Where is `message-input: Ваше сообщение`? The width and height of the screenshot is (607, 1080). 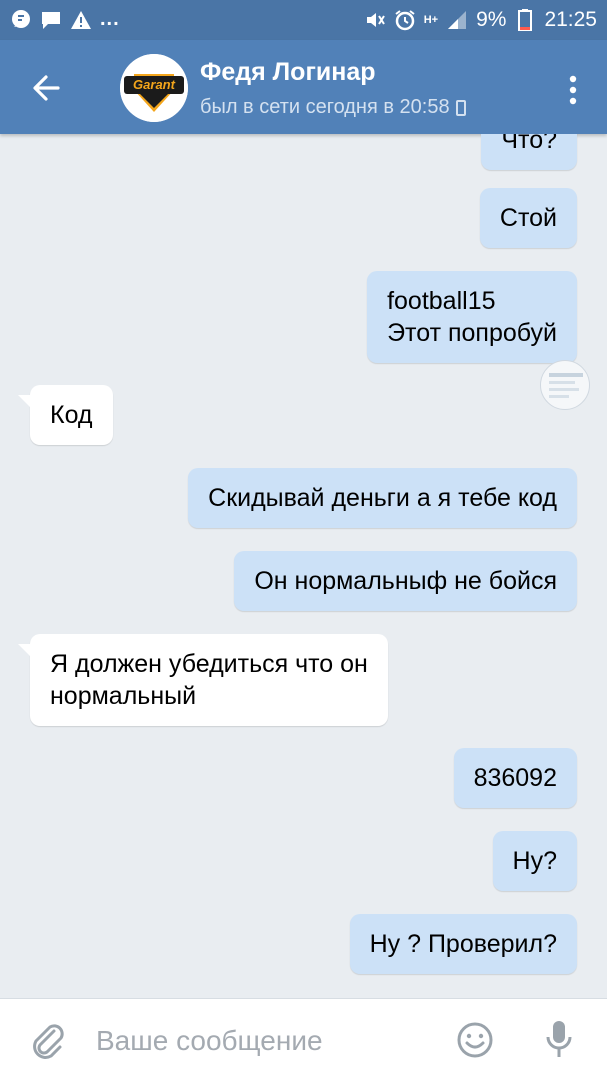 message-input: Ваше сообщение is located at coordinates (209, 1041).